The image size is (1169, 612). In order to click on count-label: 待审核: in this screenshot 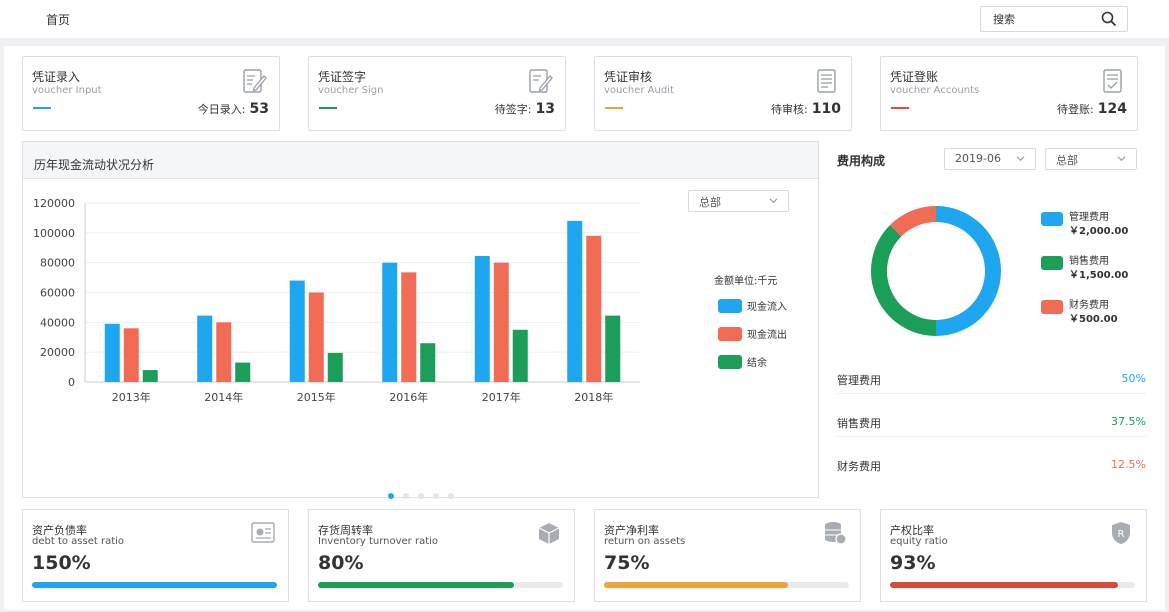, I will do `click(789, 109)`.